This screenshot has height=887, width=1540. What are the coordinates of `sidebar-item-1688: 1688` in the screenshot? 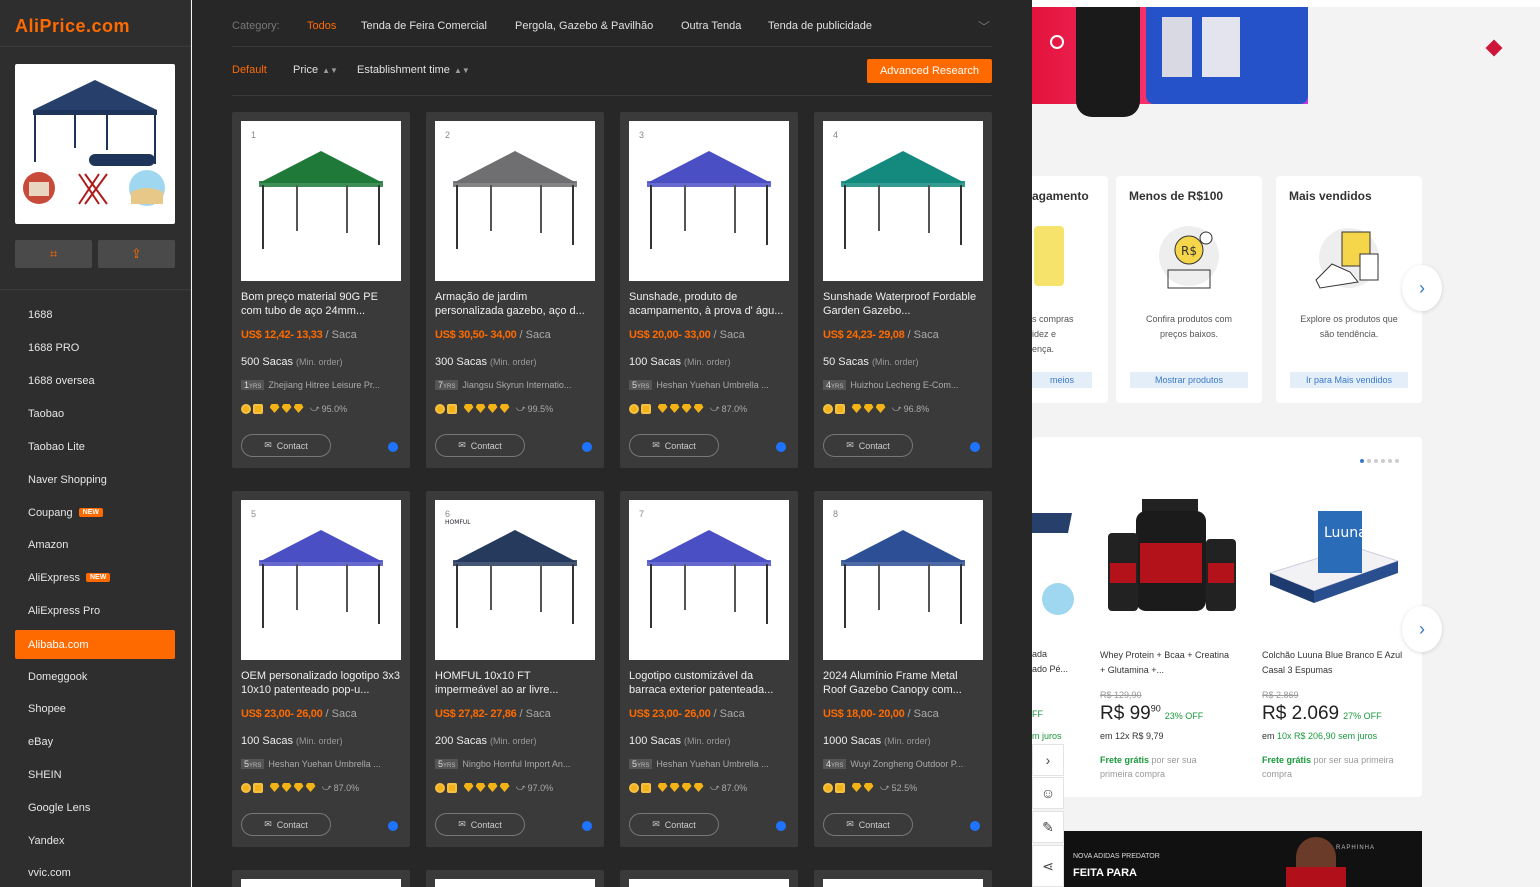 It's located at (95, 314).